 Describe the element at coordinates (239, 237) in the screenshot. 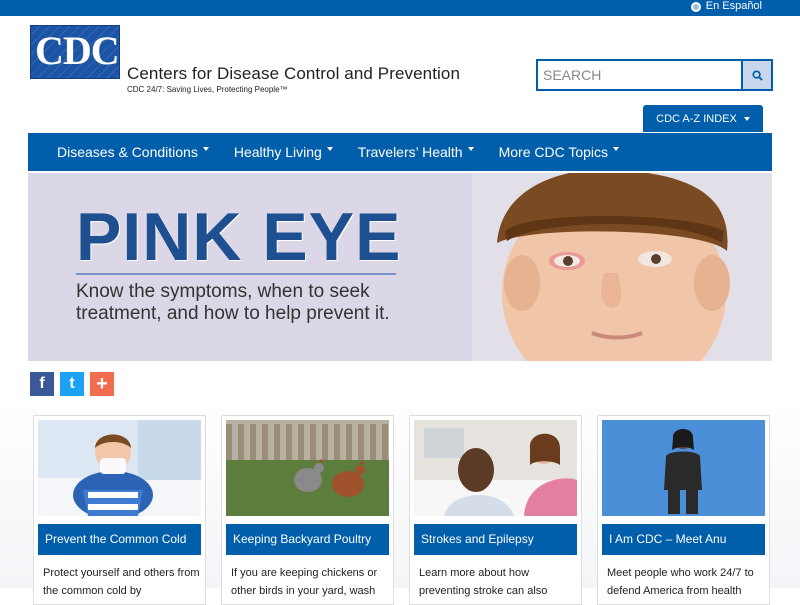

I see `hero-title: PINK EYE` at that location.